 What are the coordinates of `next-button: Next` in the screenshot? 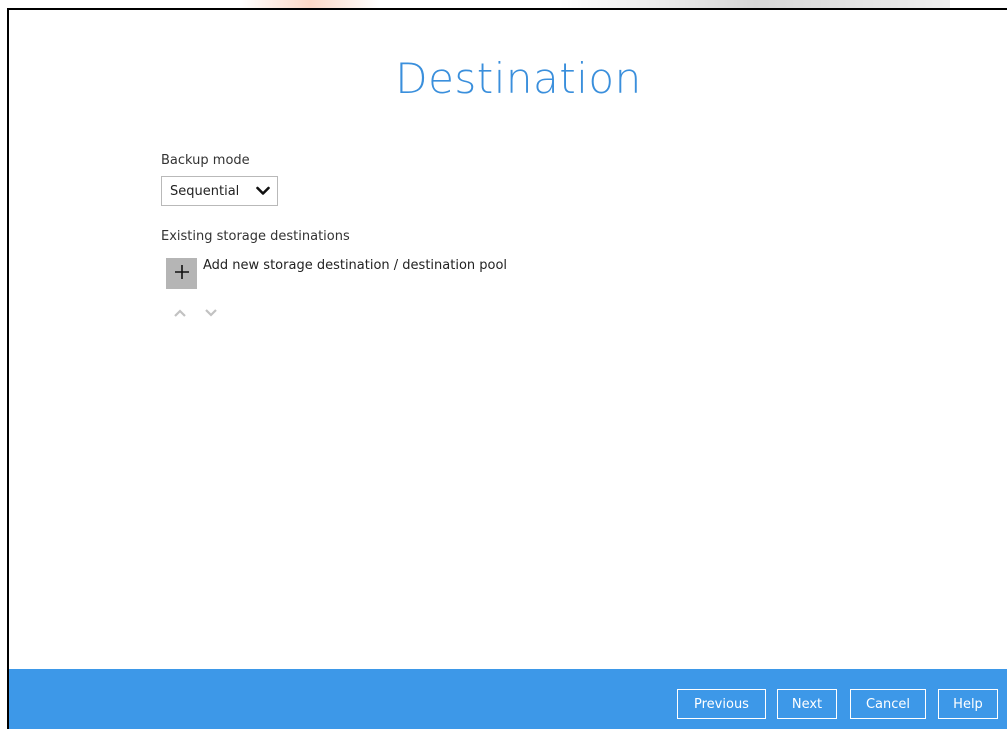 It's located at (807, 704).